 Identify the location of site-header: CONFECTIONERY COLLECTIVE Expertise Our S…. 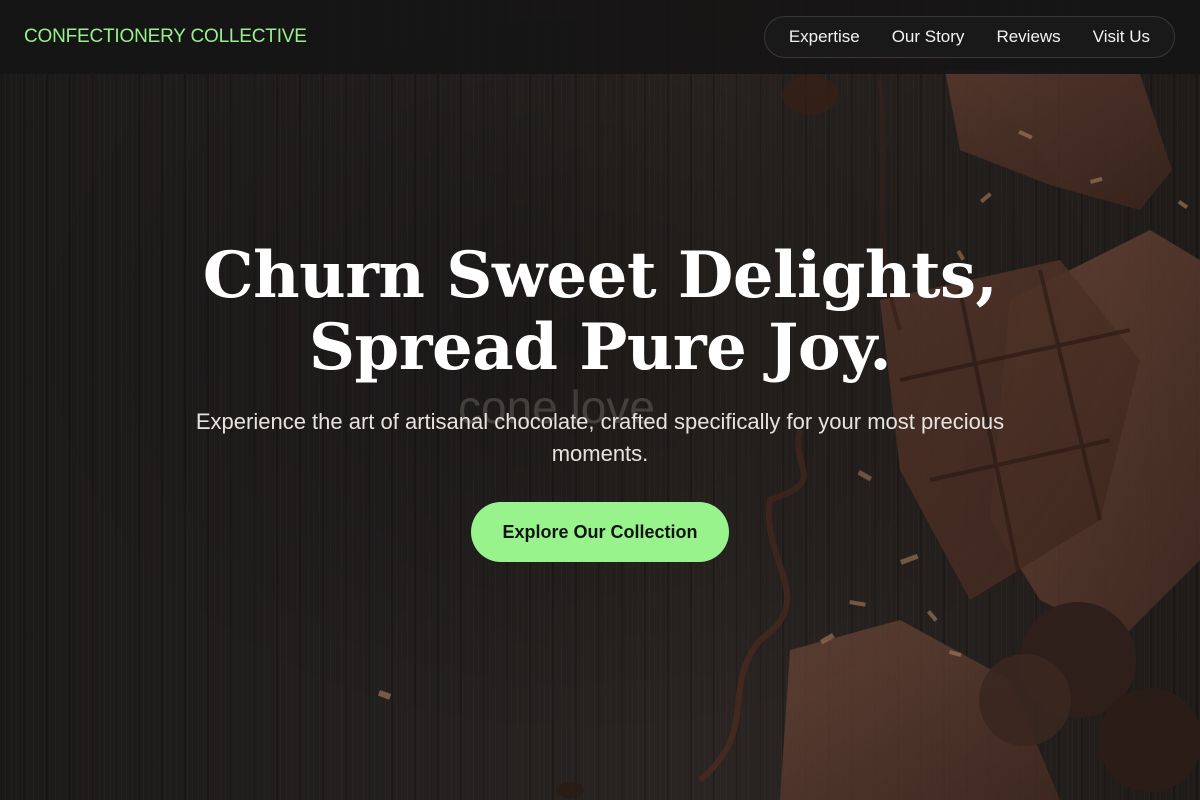
(600, 37).